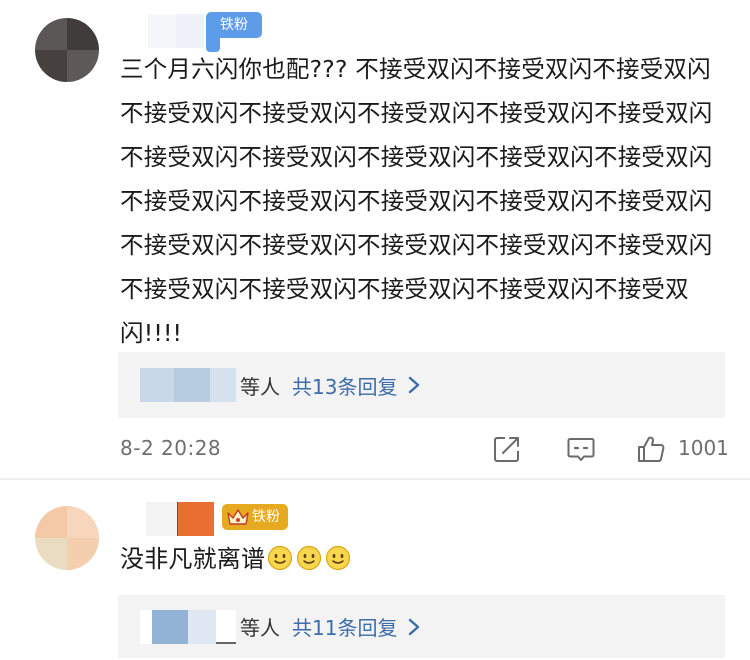 The image size is (750, 660). What do you see at coordinates (238, 517) in the screenshot?
I see `crown-icon` at bounding box center [238, 517].